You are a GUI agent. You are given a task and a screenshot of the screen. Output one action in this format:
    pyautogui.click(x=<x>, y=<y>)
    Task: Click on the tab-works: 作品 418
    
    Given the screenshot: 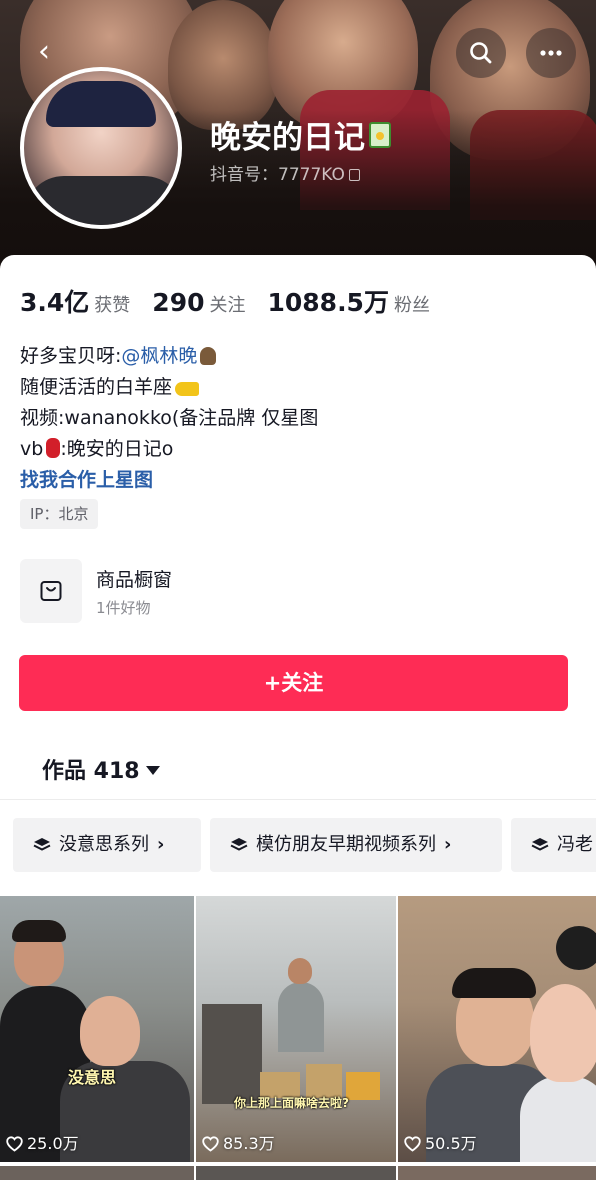 What is the action you would take?
    pyautogui.click(x=101, y=769)
    